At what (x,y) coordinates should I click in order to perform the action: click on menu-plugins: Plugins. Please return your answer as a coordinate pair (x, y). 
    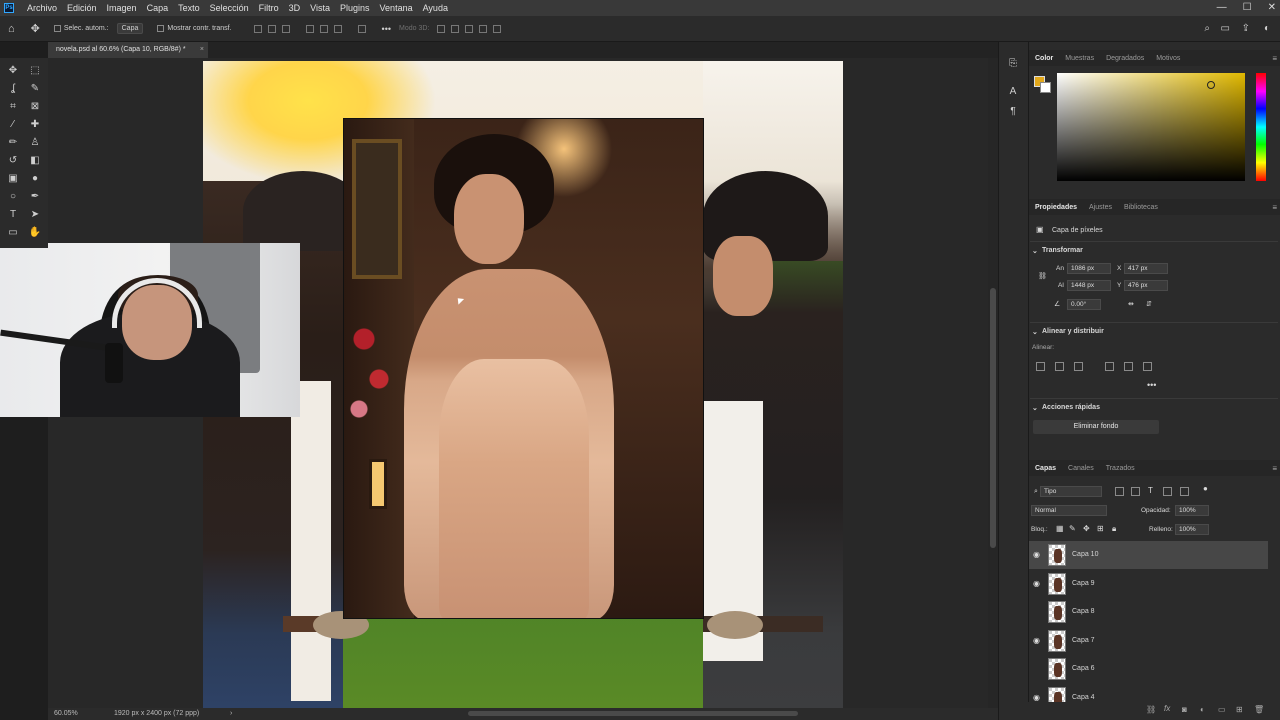
    Looking at the image, I should click on (355, 8).